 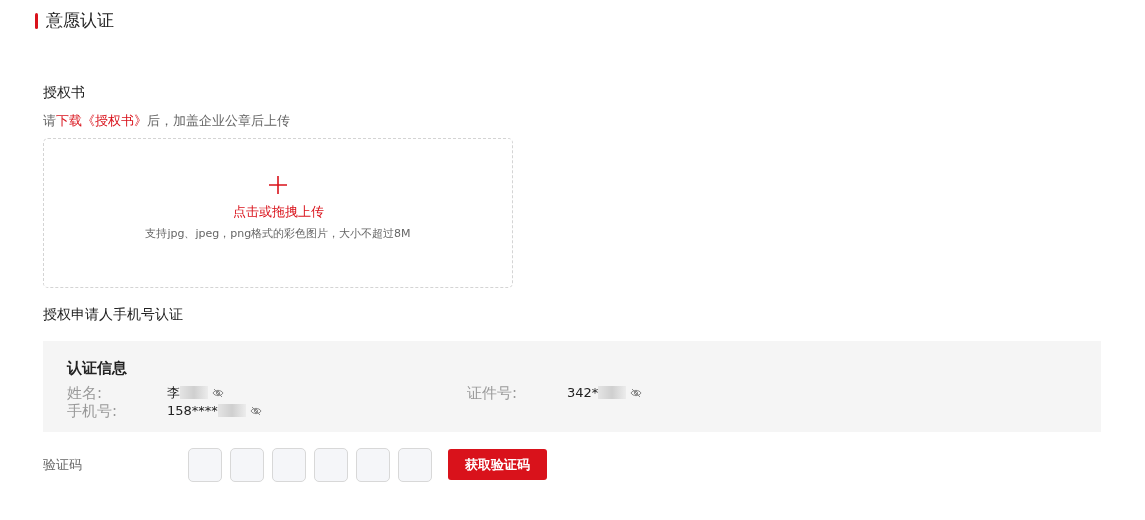 I want to click on field-label: 姓名:, so click(x=85, y=392).